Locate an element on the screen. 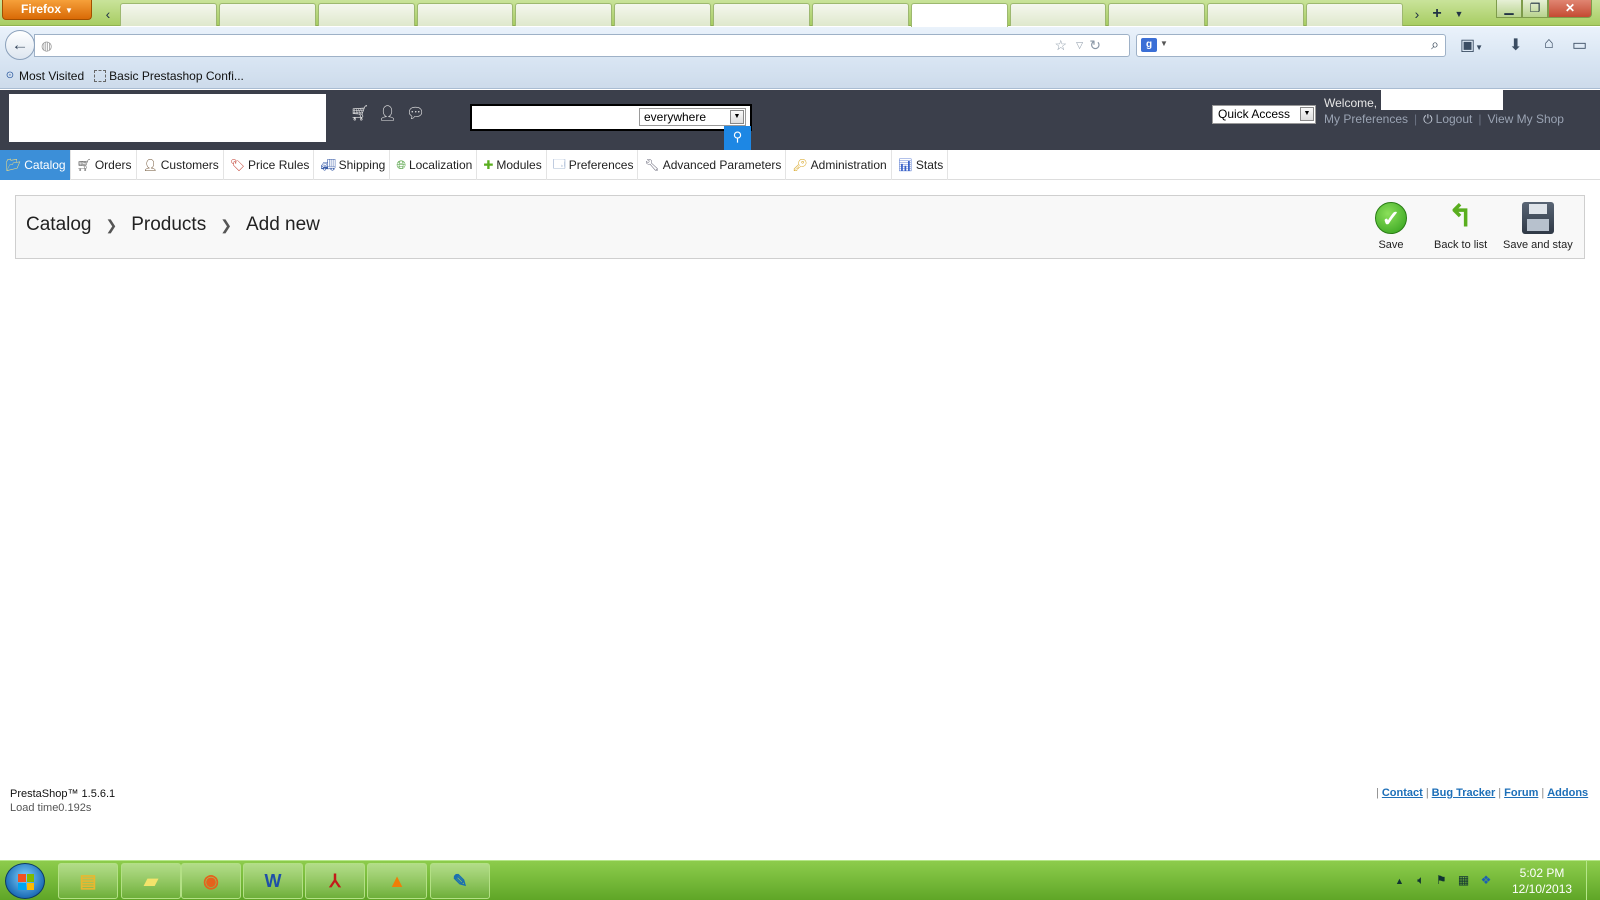  close-icon: ✕ is located at coordinates (1570, 9).